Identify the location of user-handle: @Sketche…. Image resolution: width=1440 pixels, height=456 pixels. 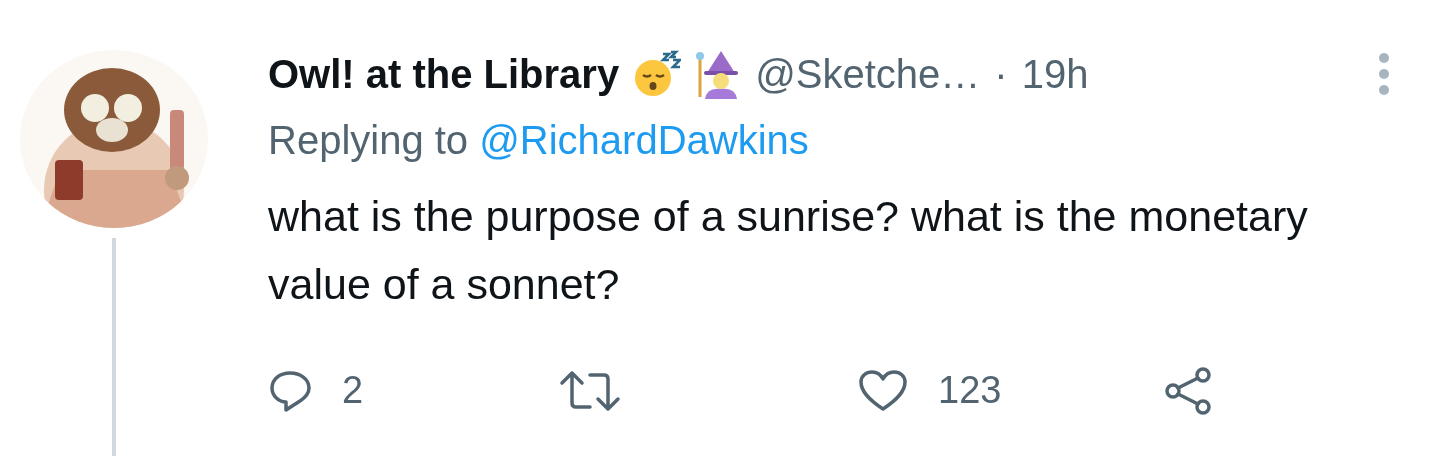
(868, 74).